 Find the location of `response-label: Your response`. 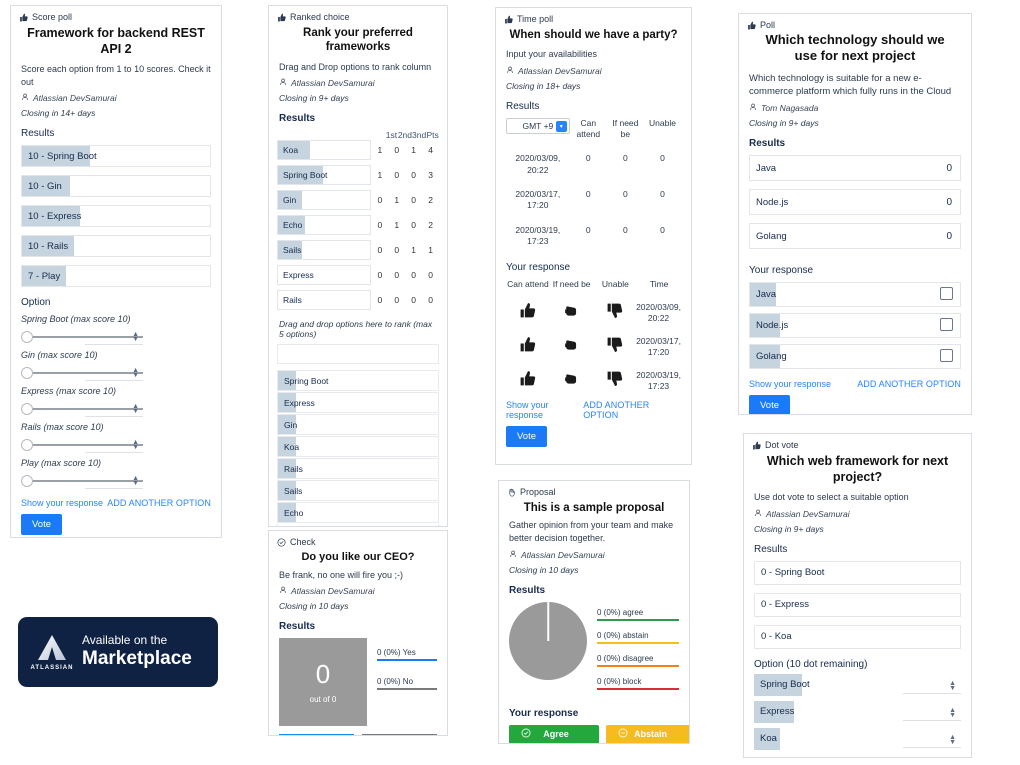

response-label: Your response is located at coordinates (781, 271).